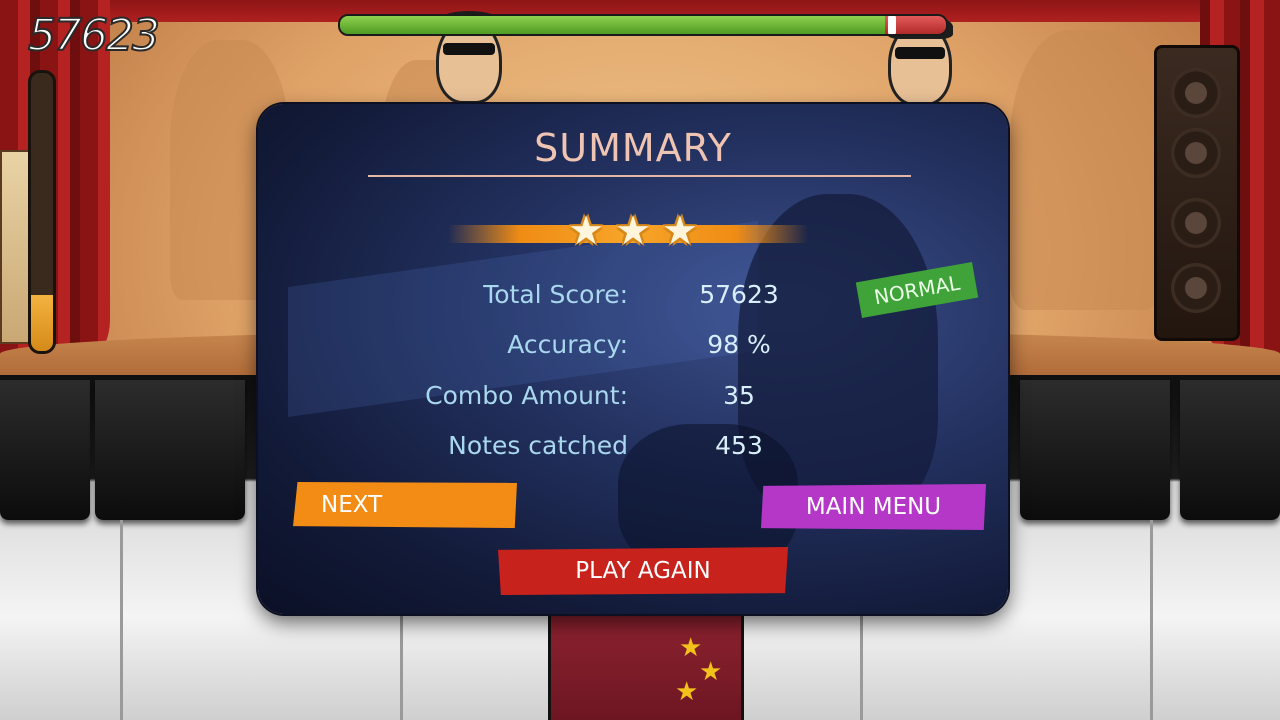 The height and width of the screenshot is (720, 1280). What do you see at coordinates (633, 148) in the screenshot?
I see `summary-title: SUMMARY` at bounding box center [633, 148].